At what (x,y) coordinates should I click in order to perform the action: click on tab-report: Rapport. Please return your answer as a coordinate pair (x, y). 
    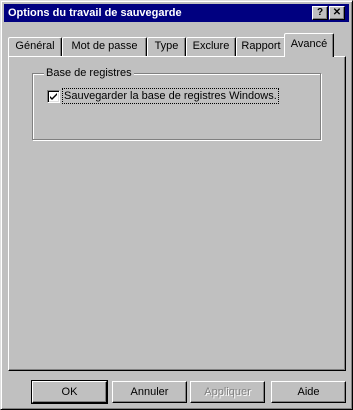
    Looking at the image, I should click on (261, 46).